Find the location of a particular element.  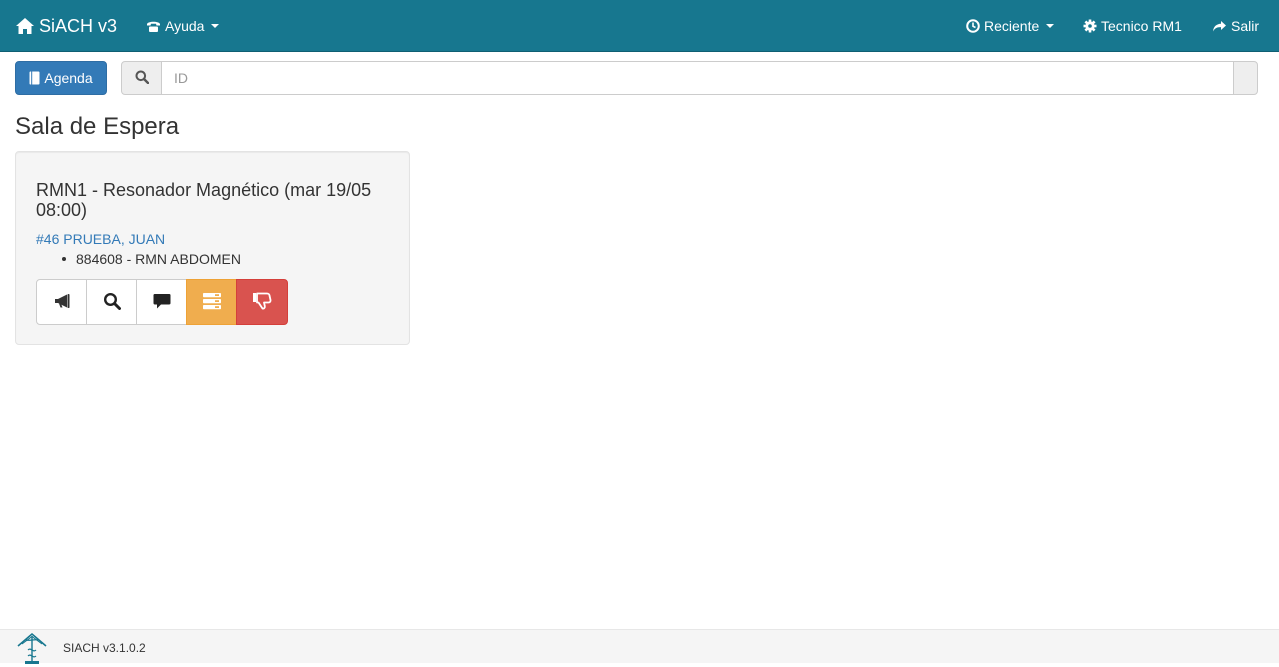

book-icon is located at coordinates (34, 78).